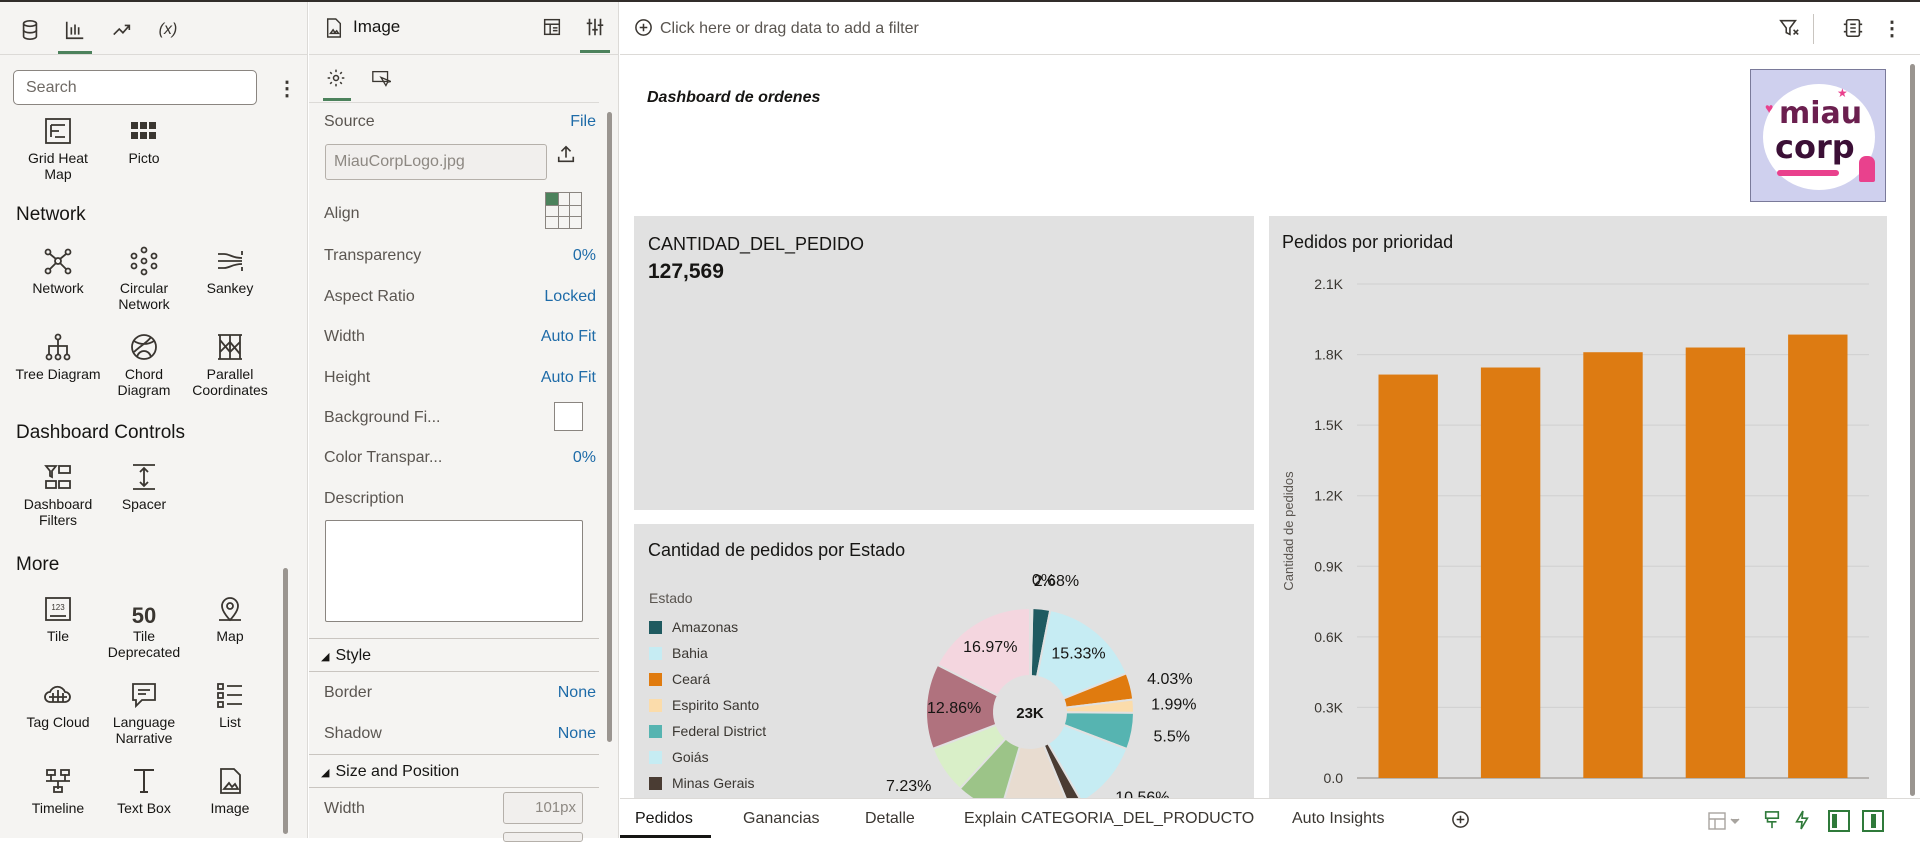 Image resolution: width=1920 pixels, height=842 pixels. Describe the element at coordinates (230, 270) in the screenshot. I see `viz-sankey: Sankey` at that location.